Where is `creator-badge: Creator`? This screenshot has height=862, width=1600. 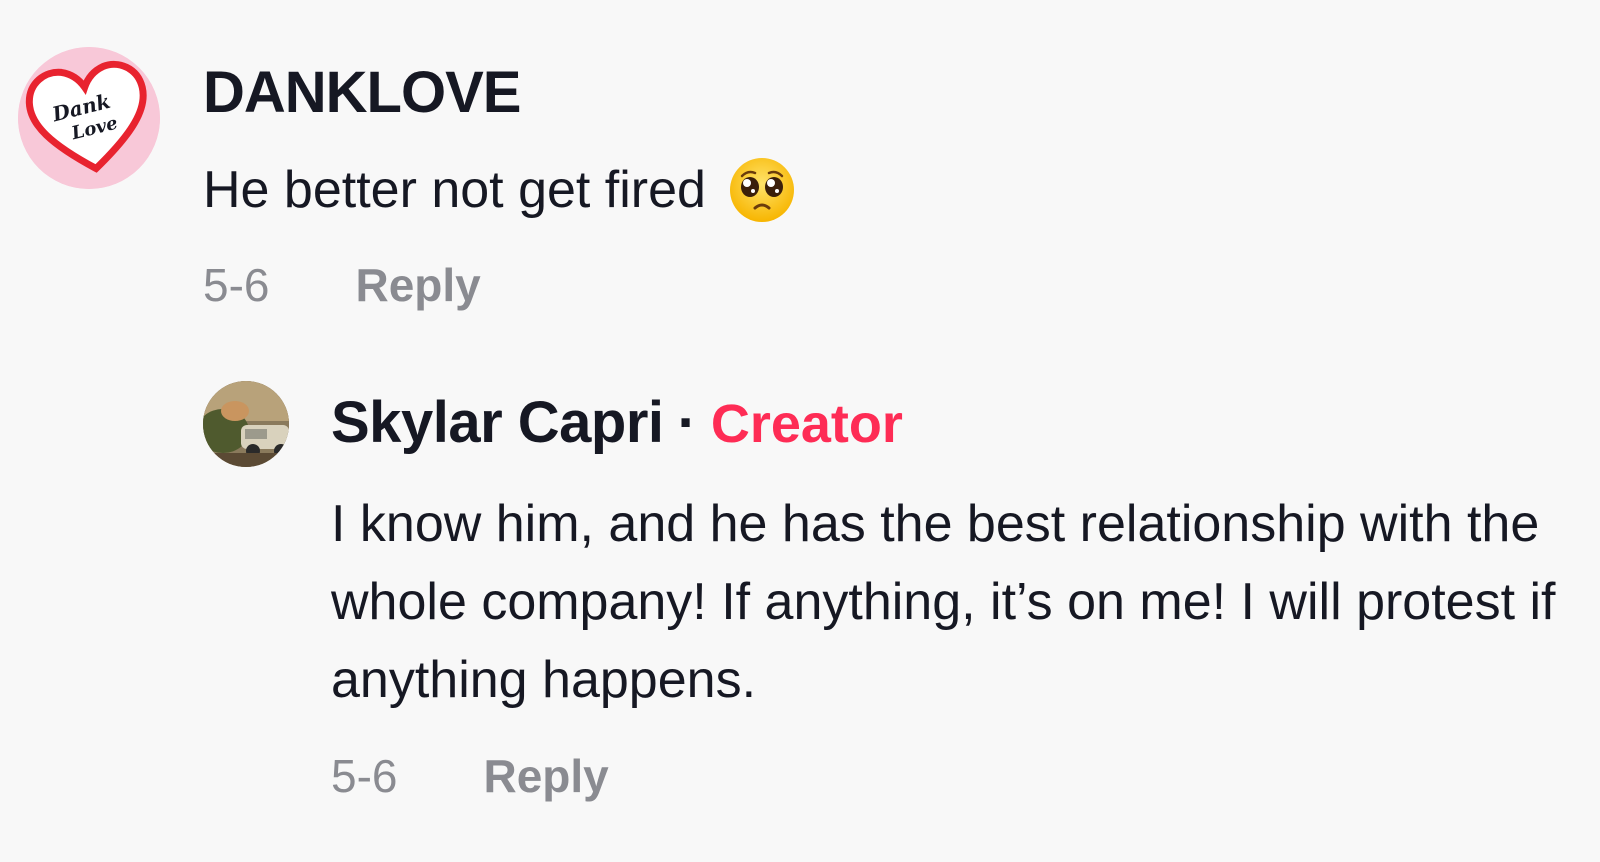 creator-badge: Creator is located at coordinates (806, 424).